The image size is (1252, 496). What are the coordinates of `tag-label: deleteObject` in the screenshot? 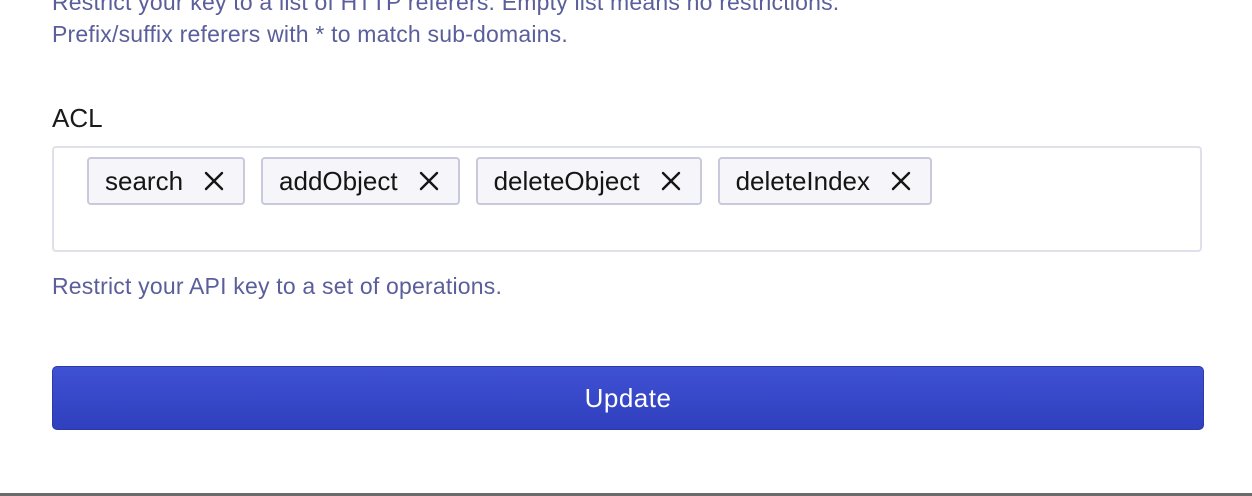 It's located at (566, 180).